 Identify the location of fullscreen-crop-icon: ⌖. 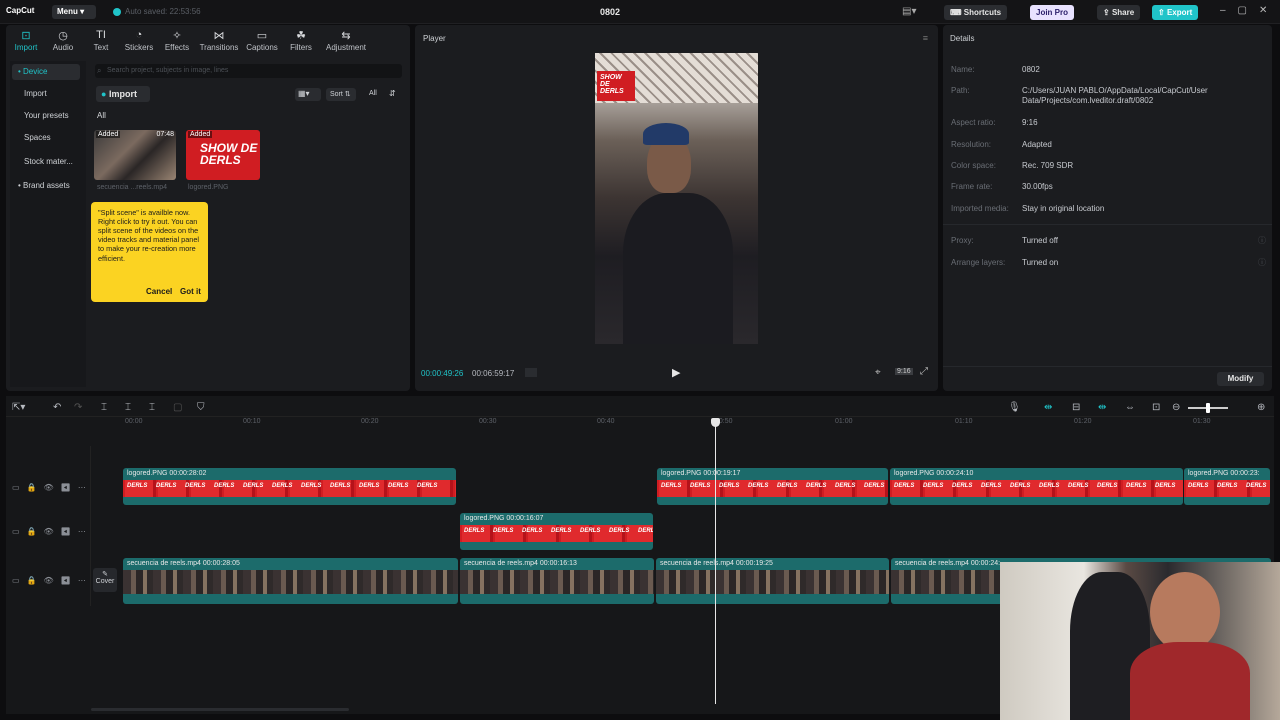
(878, 372).